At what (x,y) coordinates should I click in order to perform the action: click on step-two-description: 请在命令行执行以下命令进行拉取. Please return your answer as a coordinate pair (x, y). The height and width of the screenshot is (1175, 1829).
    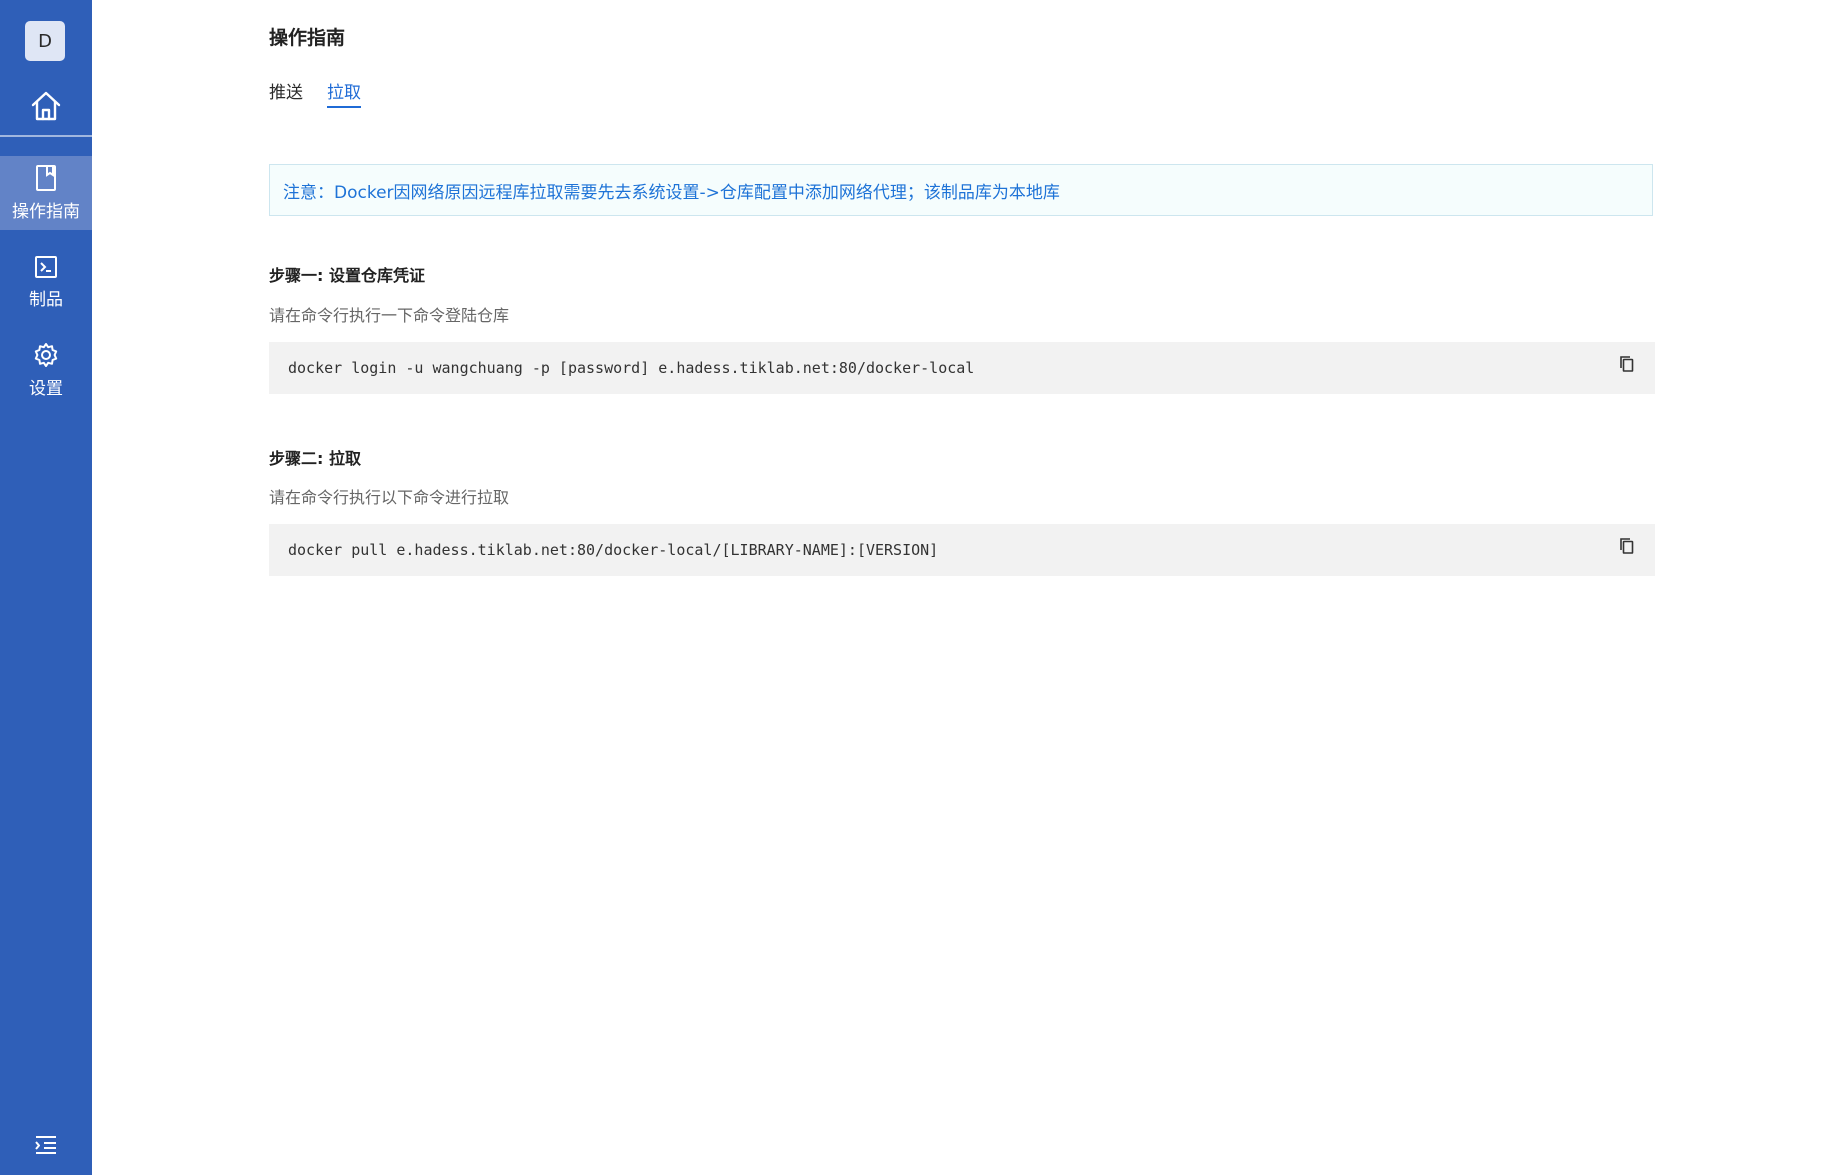
    Looking at the image, I should click on (389, 497).